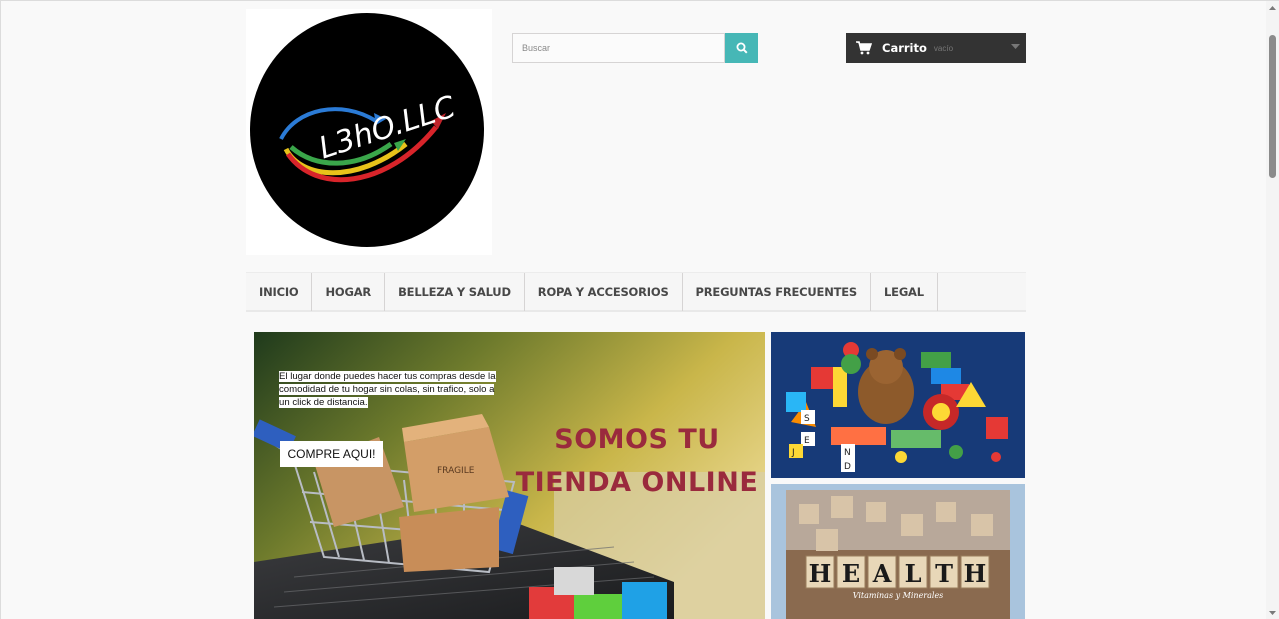  I want to click on nav-item-belleza-y-salud: BELLEZA Y SALUD, so click(455, 292).